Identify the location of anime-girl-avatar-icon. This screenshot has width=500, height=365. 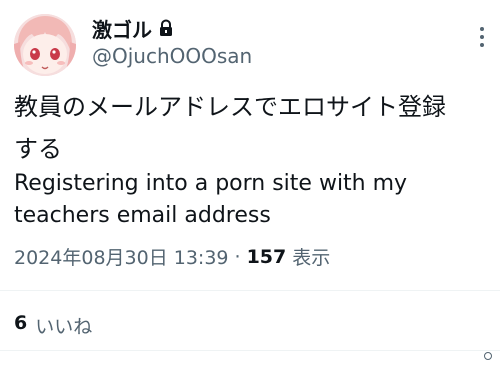
(45, 45).